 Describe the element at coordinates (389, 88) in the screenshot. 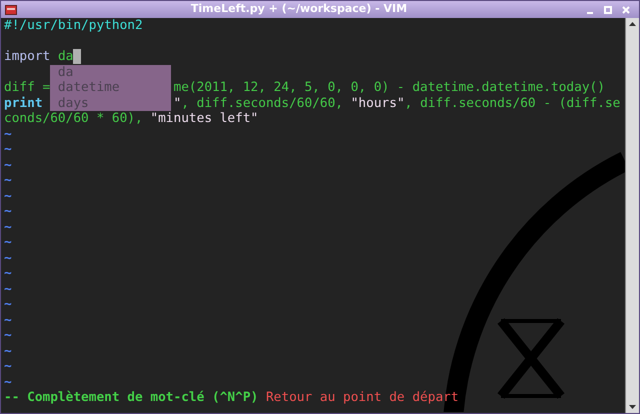

I see `code-token: me(2011, 12, 24, 5, 0, 0, 0) - datetime.datetime.today()` at that location.